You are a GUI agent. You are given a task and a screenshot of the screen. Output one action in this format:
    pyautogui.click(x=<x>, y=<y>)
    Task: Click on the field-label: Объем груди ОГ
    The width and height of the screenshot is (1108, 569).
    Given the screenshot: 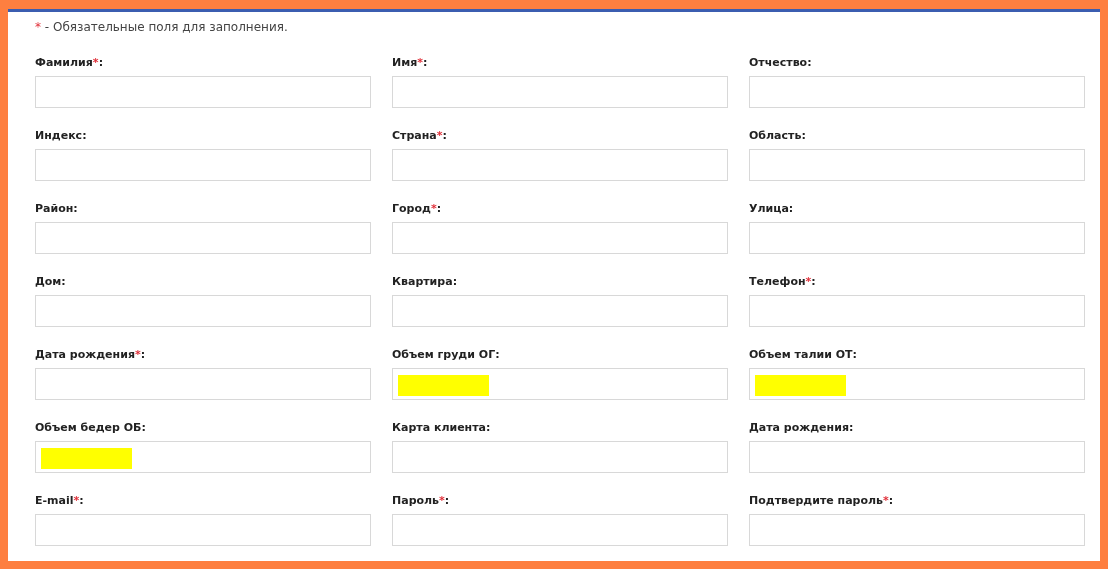 What is the action you would take?
    pyautogui.click(x=444, y=354)
    